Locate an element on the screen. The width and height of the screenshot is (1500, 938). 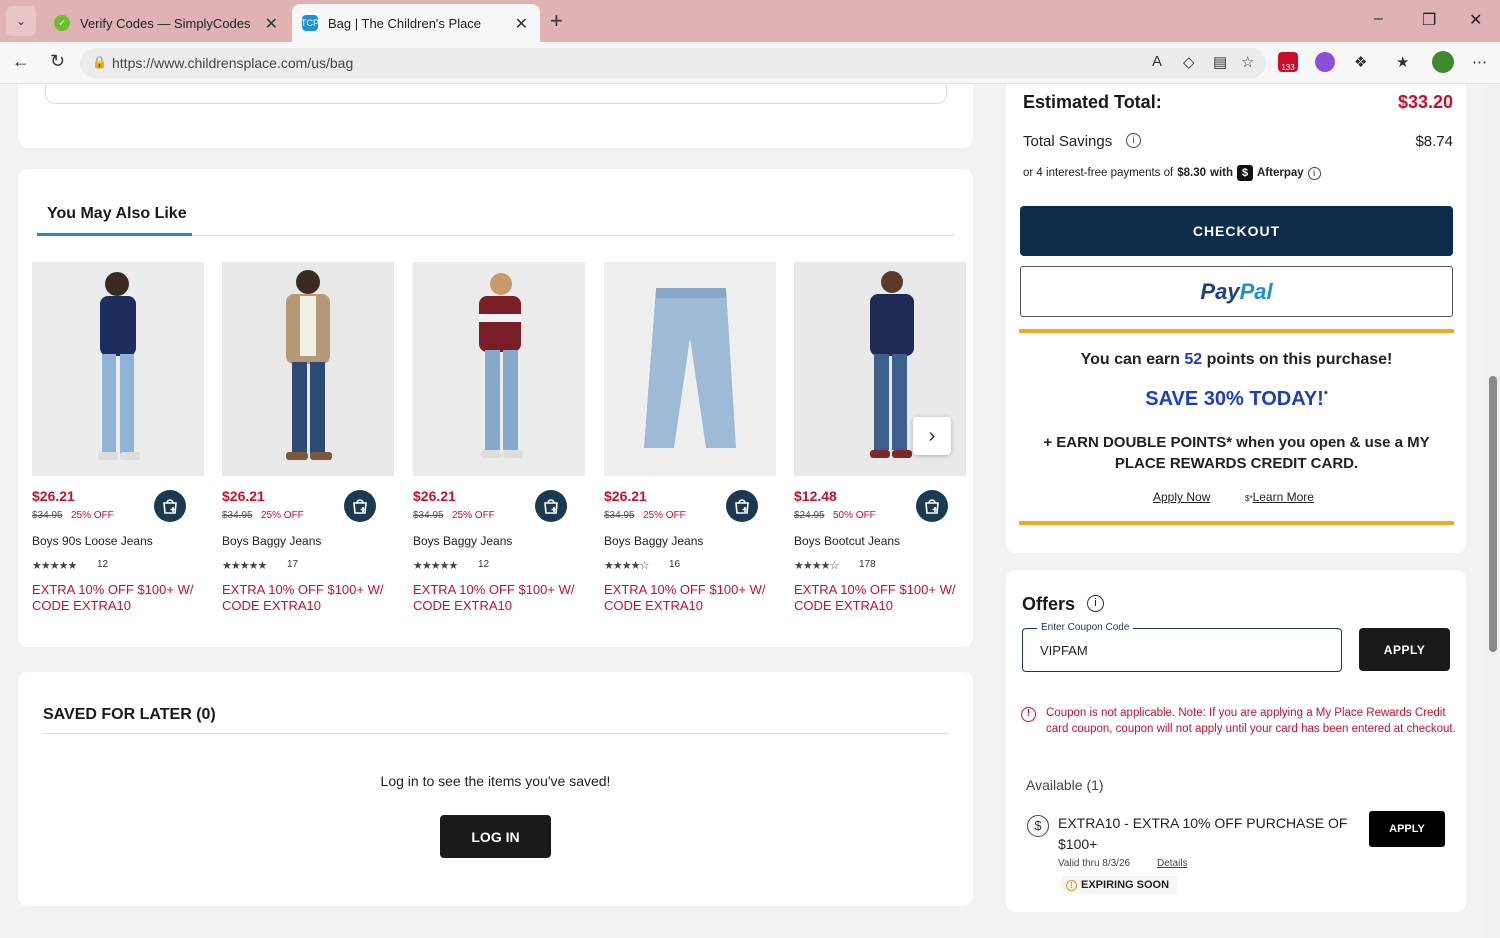
tab-simplycodes: ✓ Verify Codes — SimplyCodes ✕ is located at coordinates (167, 23).